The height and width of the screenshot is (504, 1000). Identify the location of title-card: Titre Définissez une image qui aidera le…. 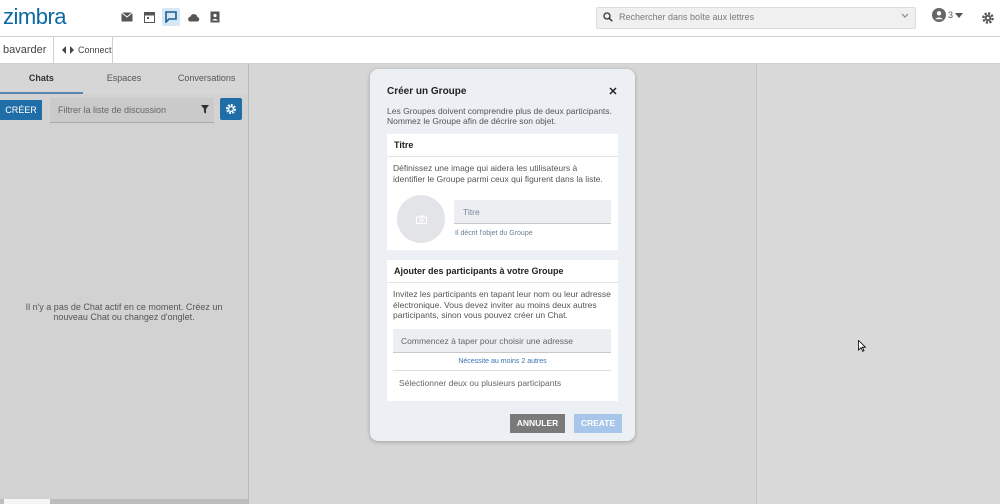
(502, 192).